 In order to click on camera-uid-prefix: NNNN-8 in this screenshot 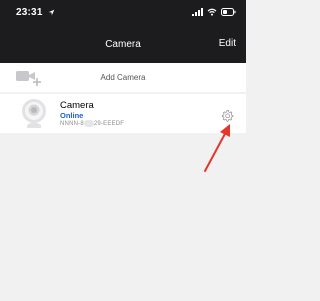, I will do `click(72, 124)`.